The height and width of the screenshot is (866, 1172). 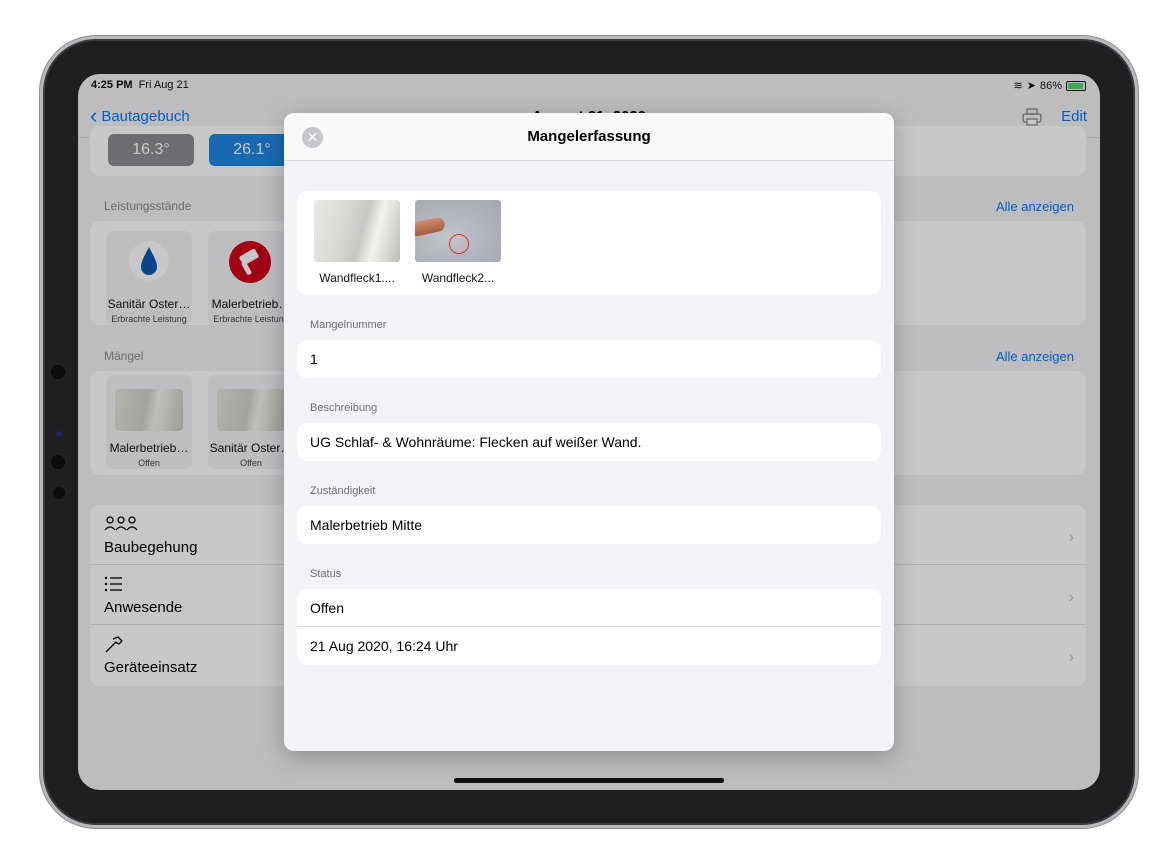 What do you see at coordinates (459, 244) in the screenshot?
I see `marker-circle` at bounding box center [459, 244].